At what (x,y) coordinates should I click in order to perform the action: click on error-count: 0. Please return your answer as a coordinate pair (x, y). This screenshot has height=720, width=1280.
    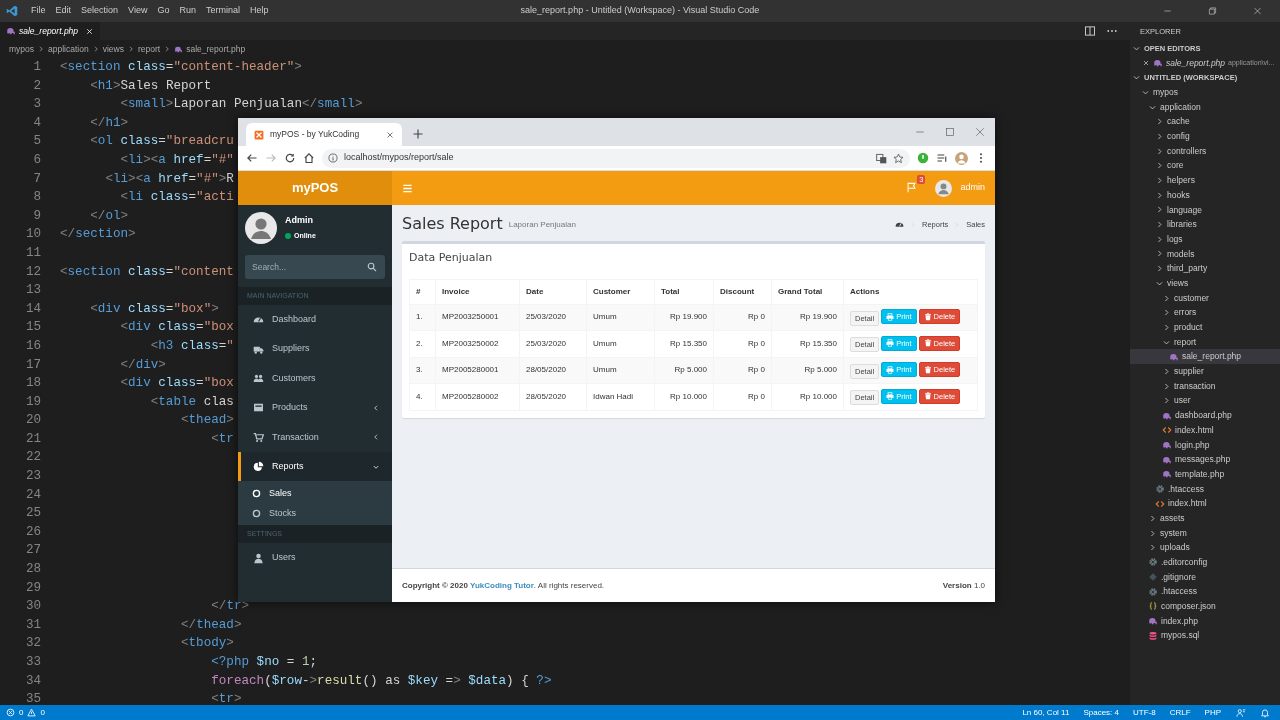
    Looking at the image, I should click on (21, 712).